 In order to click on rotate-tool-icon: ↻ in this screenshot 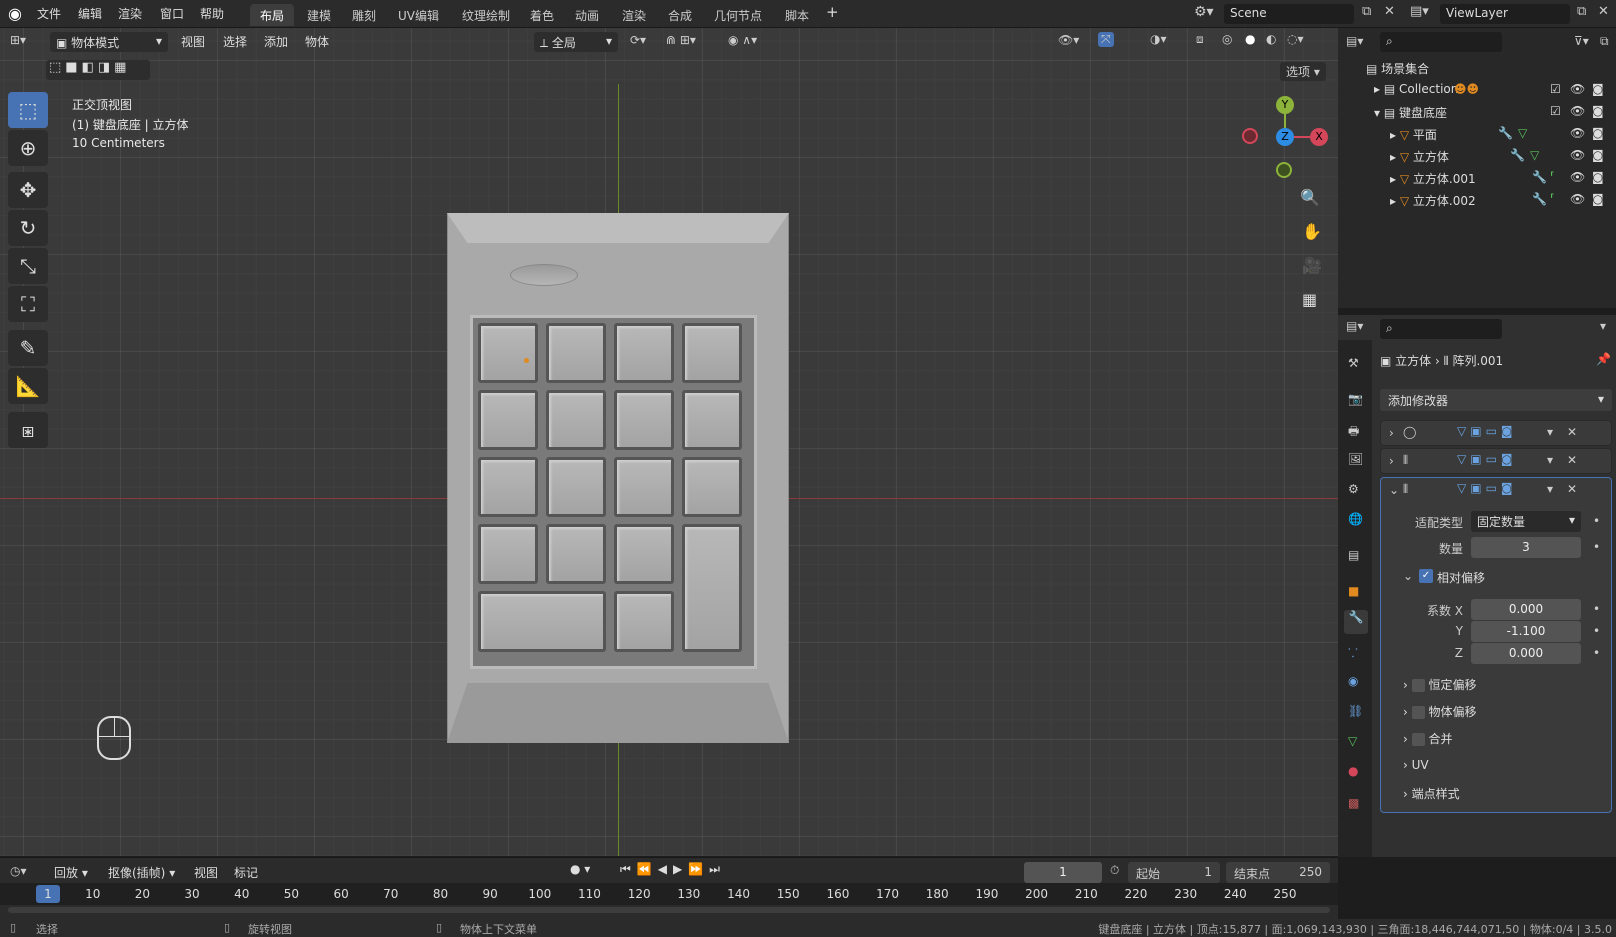, I will do `click(28, 228)`.